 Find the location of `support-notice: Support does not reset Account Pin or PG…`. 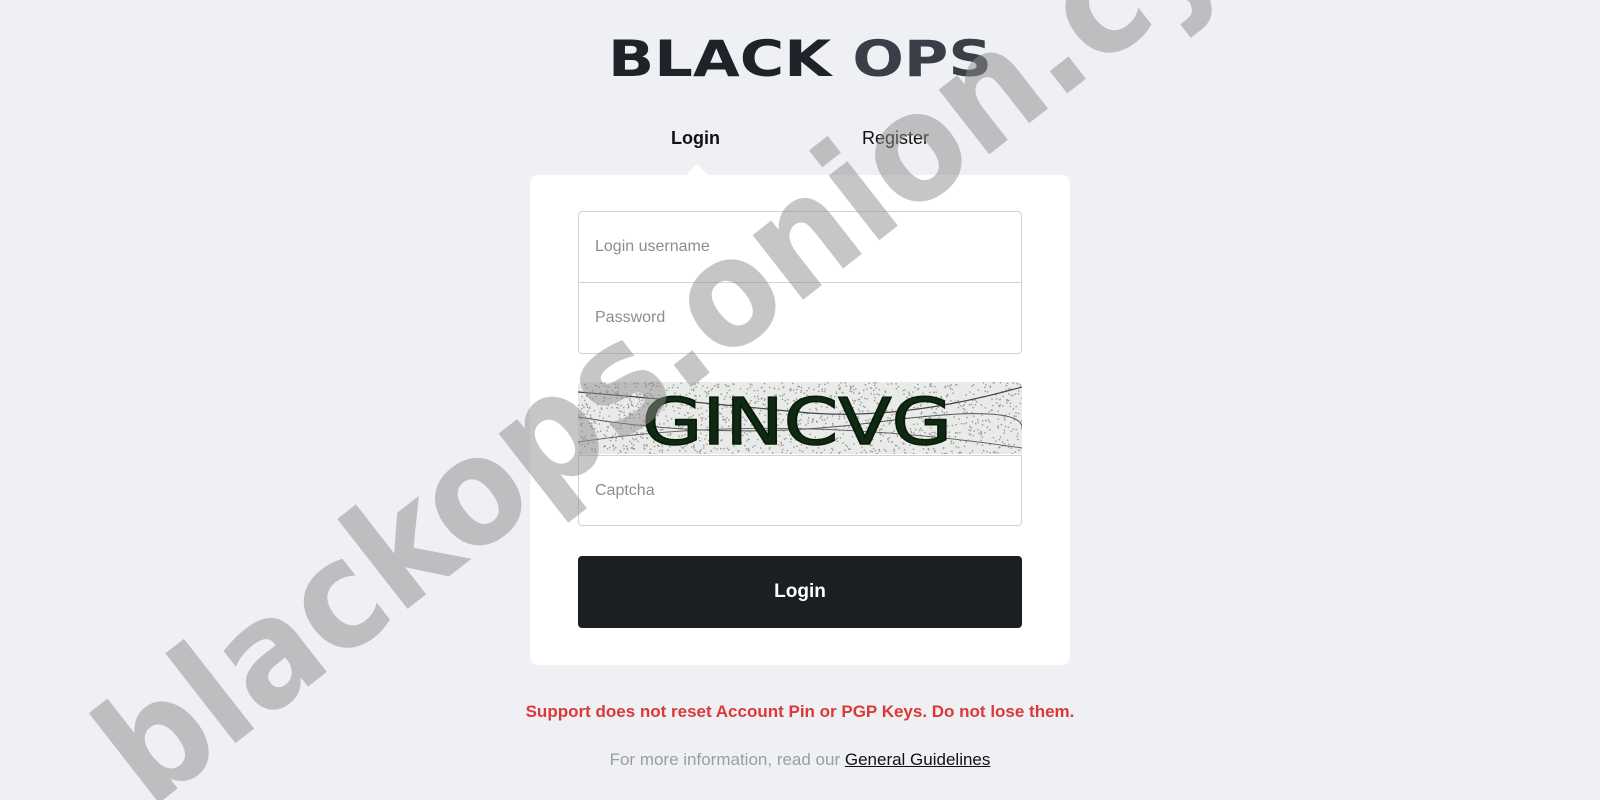

support-notice: Support does not reset Account Pin or PG… is located at coordinates (800, 711).